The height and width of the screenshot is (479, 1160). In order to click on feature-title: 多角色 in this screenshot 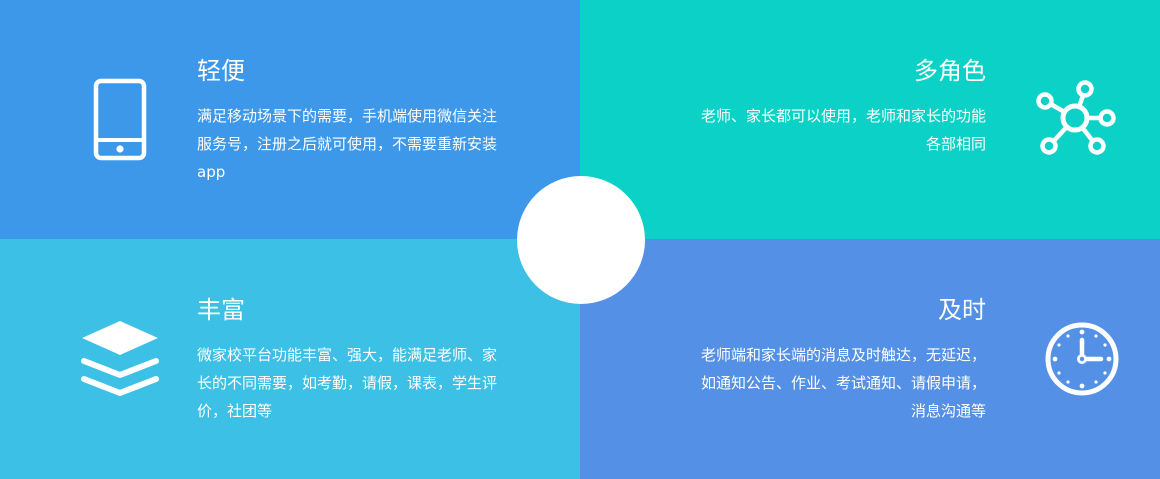, I will do `click(950, 71)`.